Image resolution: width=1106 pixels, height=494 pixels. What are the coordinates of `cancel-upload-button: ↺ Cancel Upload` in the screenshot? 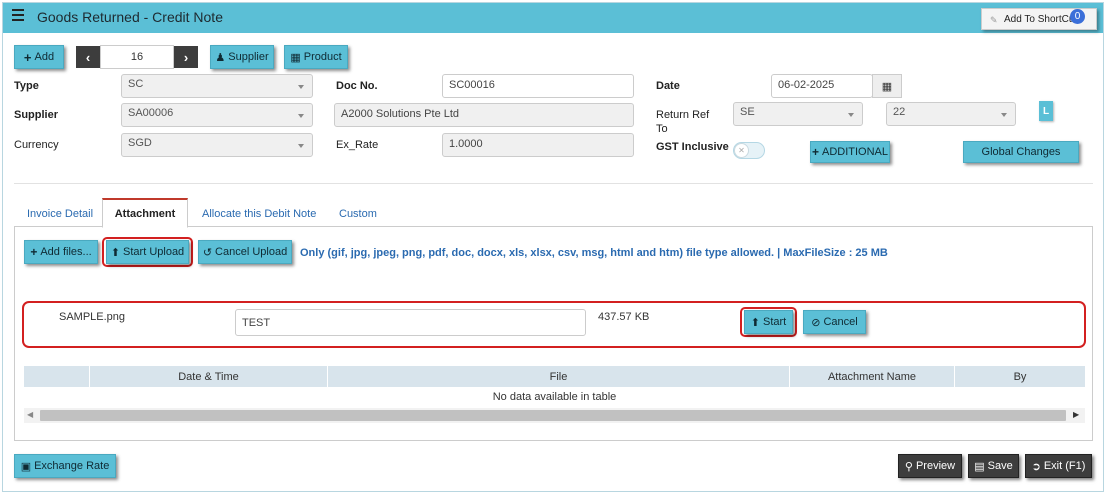 It's located at (245, 252).